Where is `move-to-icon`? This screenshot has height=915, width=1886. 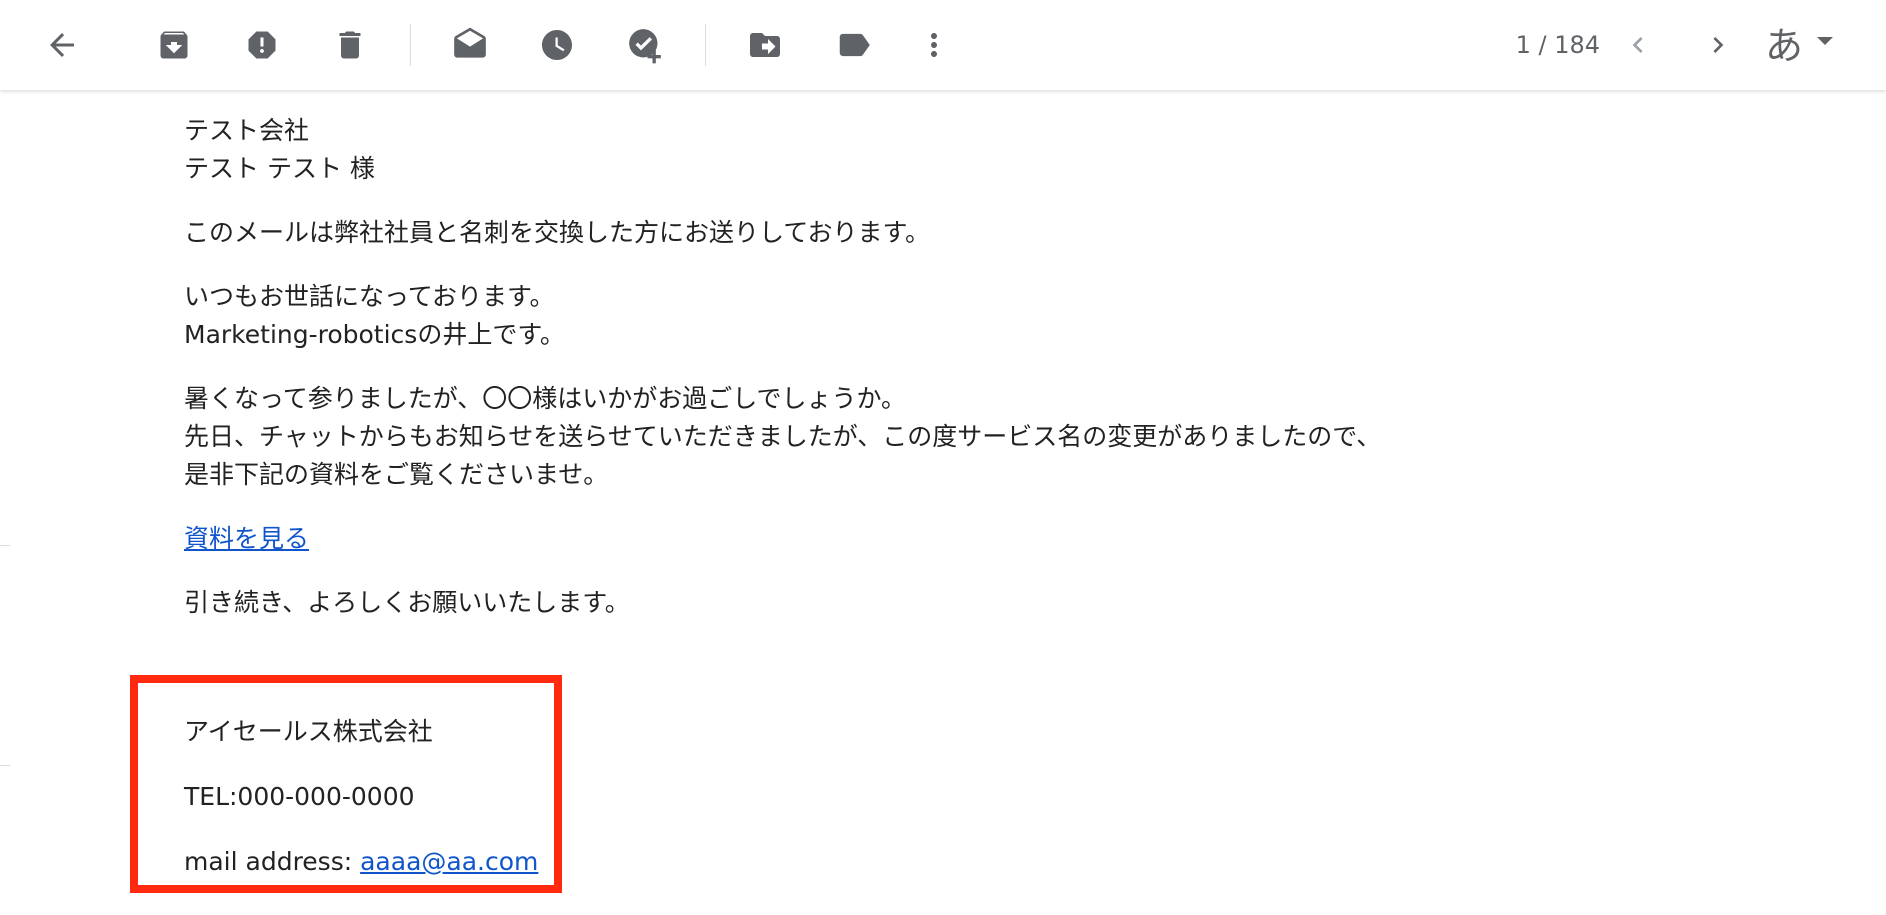
move-to-icon is located at coordinates (765, 45).